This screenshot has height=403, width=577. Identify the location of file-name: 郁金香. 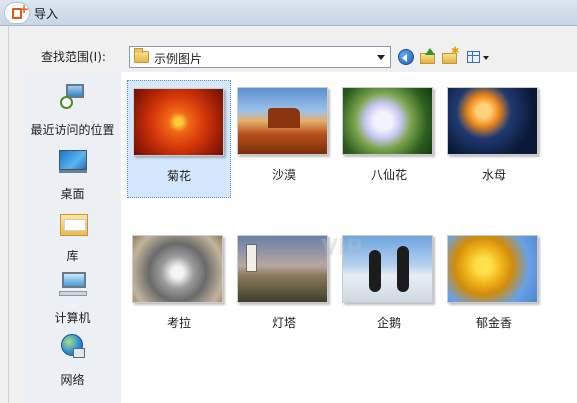
(493, 323).